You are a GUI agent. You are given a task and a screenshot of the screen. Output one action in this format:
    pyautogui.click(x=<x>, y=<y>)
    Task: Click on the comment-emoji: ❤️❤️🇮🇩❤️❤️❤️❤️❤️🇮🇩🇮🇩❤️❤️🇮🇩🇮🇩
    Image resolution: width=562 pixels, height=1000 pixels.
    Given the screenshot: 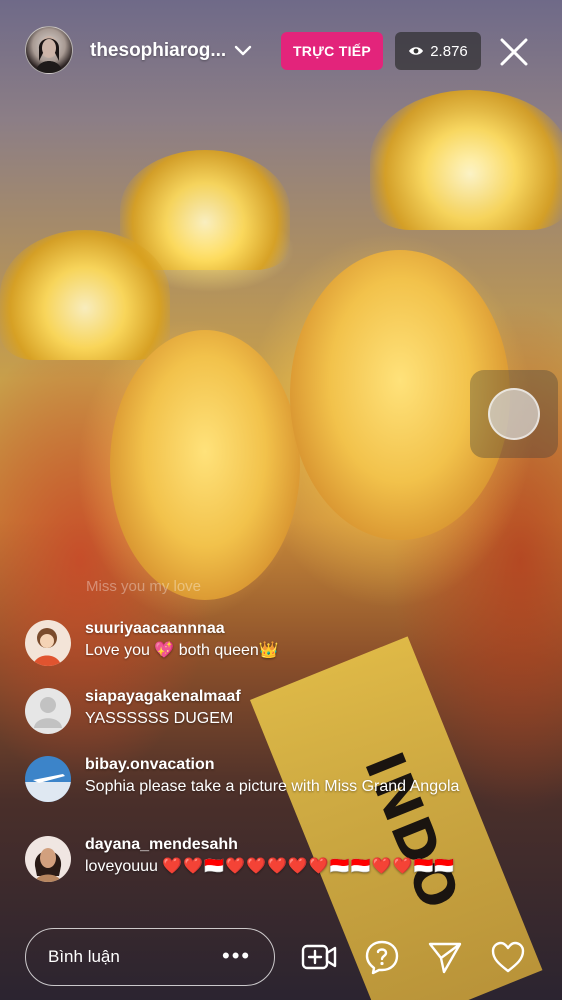 What is the action you would take?
    pyautogui.click(x=309, y=866)
    